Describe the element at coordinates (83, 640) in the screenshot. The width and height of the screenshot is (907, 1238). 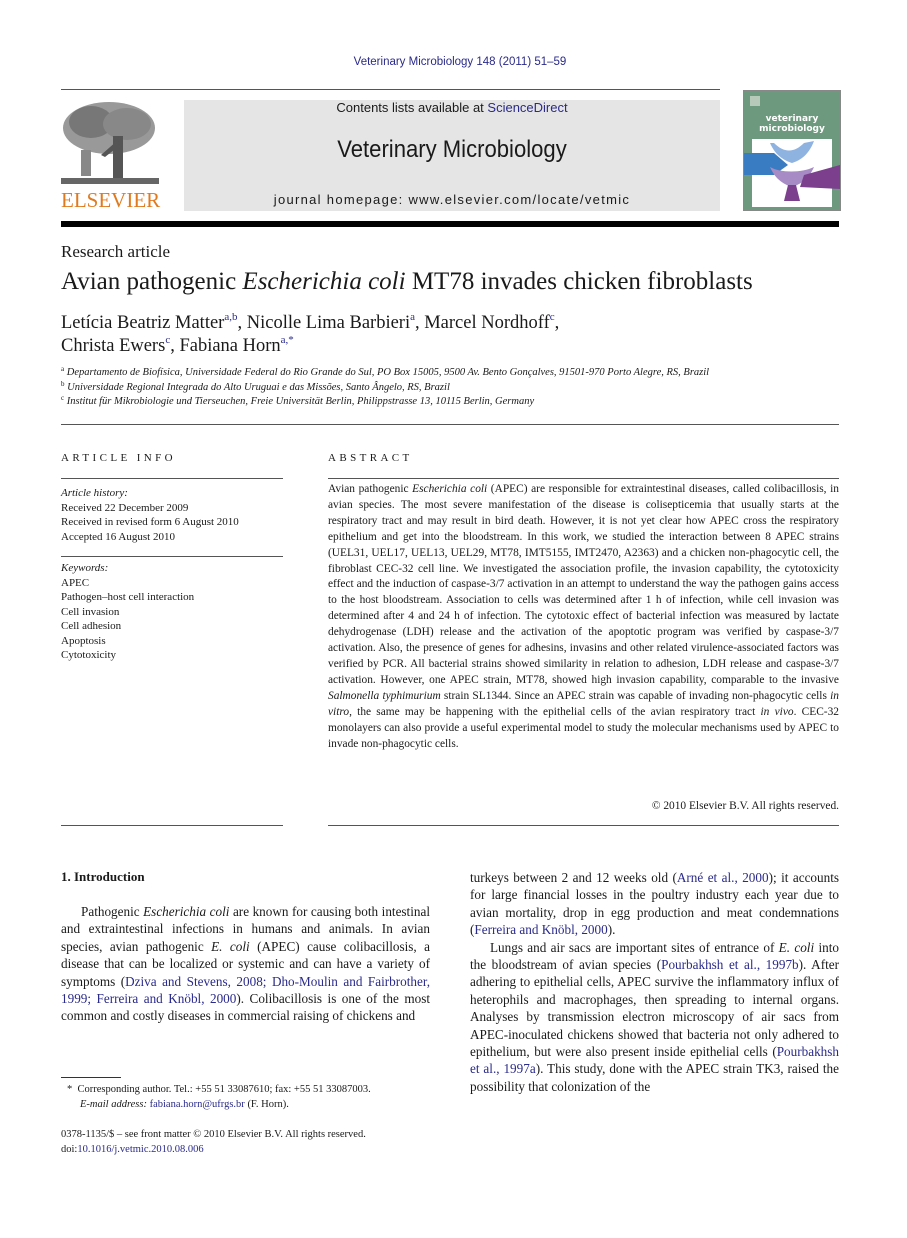
I see `keyword: Apoptosis` at that location.